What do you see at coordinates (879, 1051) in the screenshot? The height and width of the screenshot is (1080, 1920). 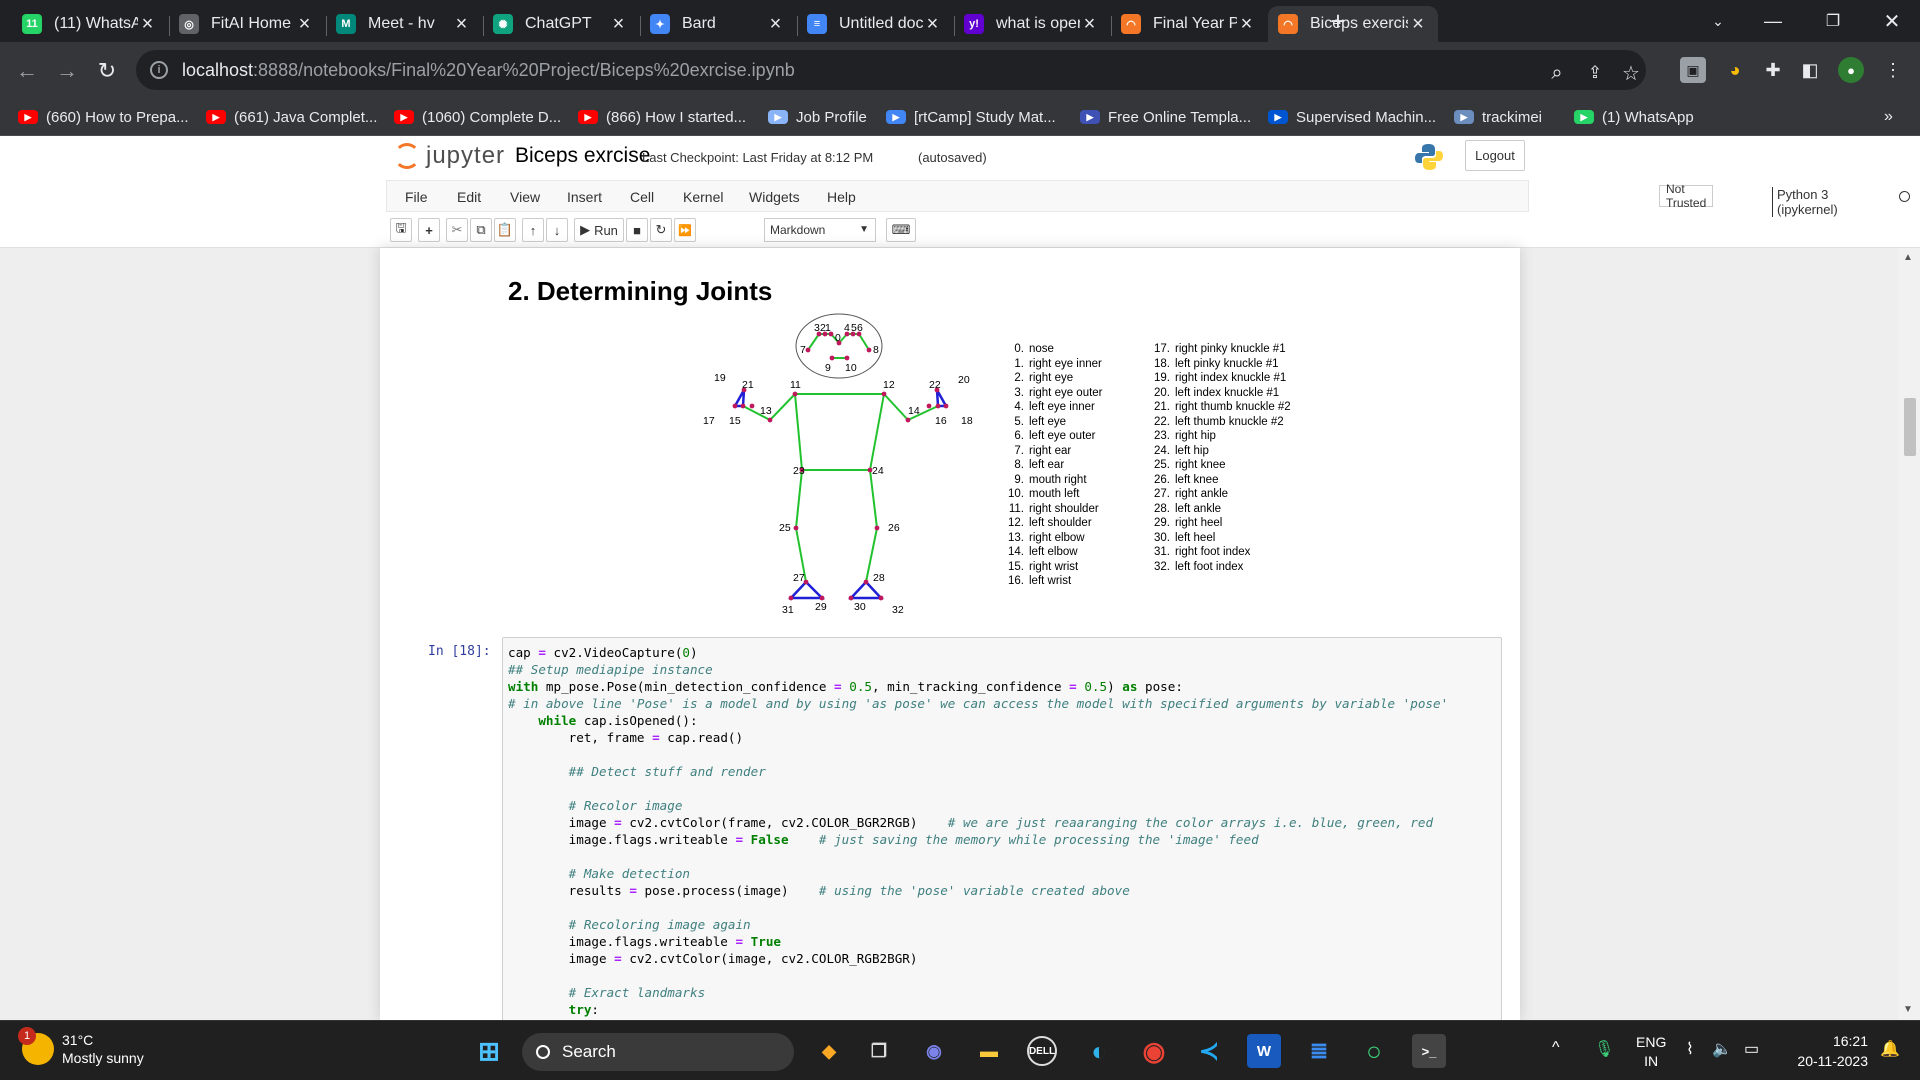 I see `task-view-icon: ❐` at bounding box center [879, 1051].